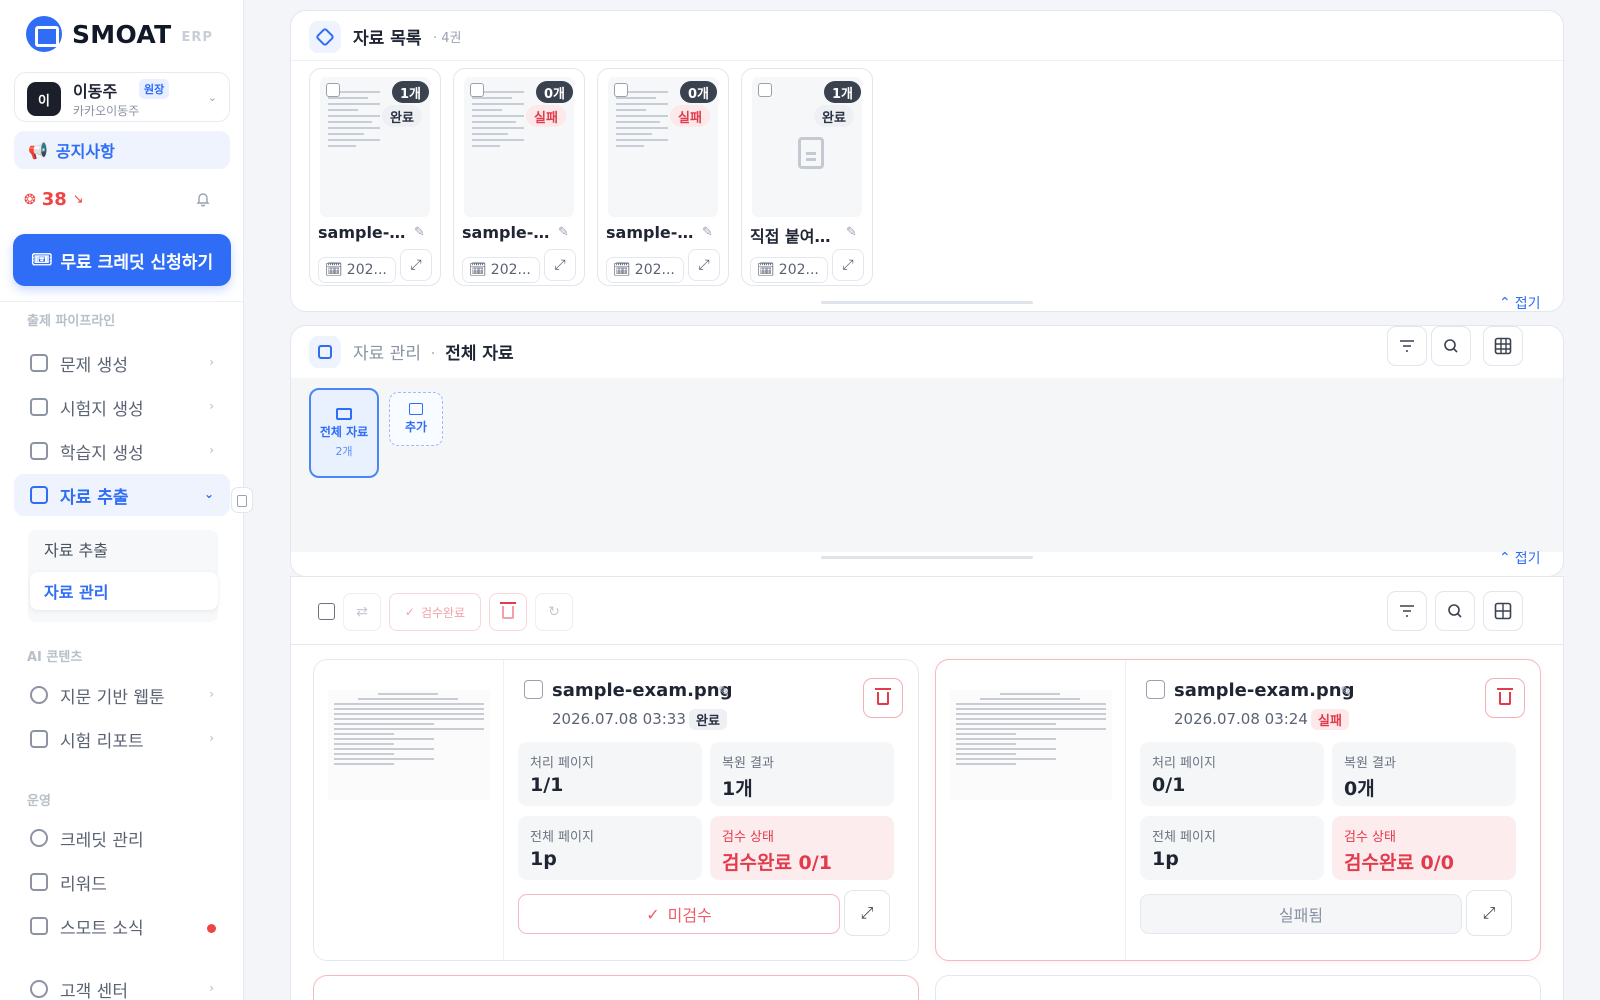  Describe the element at coordinates (689, 915) in the screenshot. I see `unreviewed-label: 미검수` at that location.